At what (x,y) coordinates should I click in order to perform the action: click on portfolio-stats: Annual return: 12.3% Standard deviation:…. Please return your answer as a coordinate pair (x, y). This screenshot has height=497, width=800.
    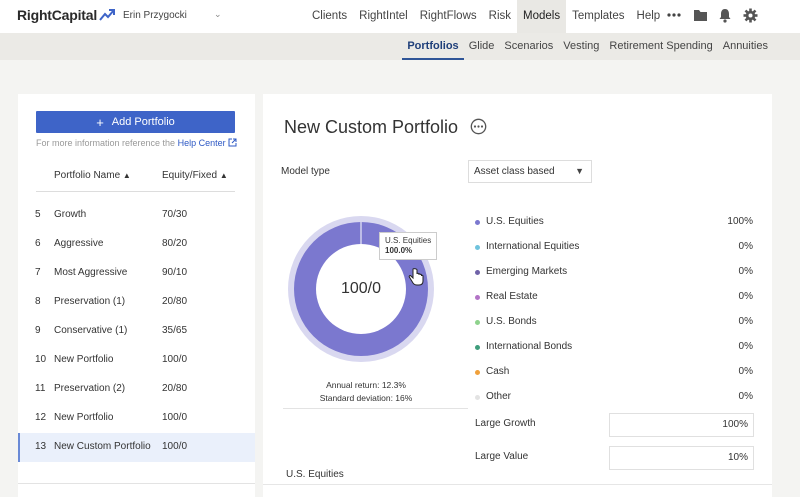
    Looking at the image, I should click on (366, 392).